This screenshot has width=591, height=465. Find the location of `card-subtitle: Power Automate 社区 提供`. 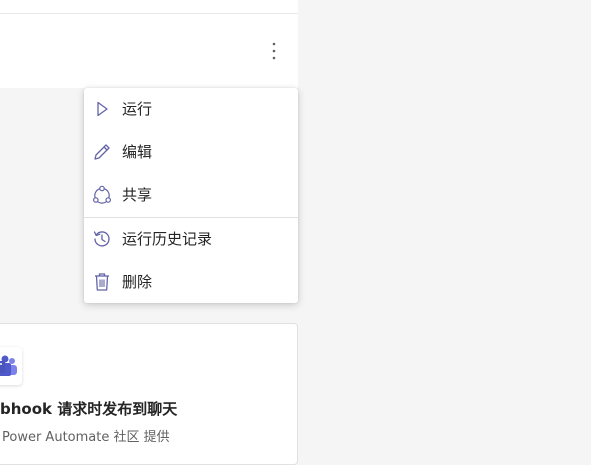

card-subtitle: Power Automate 社区 提供 is located at coordinates (86, 437).